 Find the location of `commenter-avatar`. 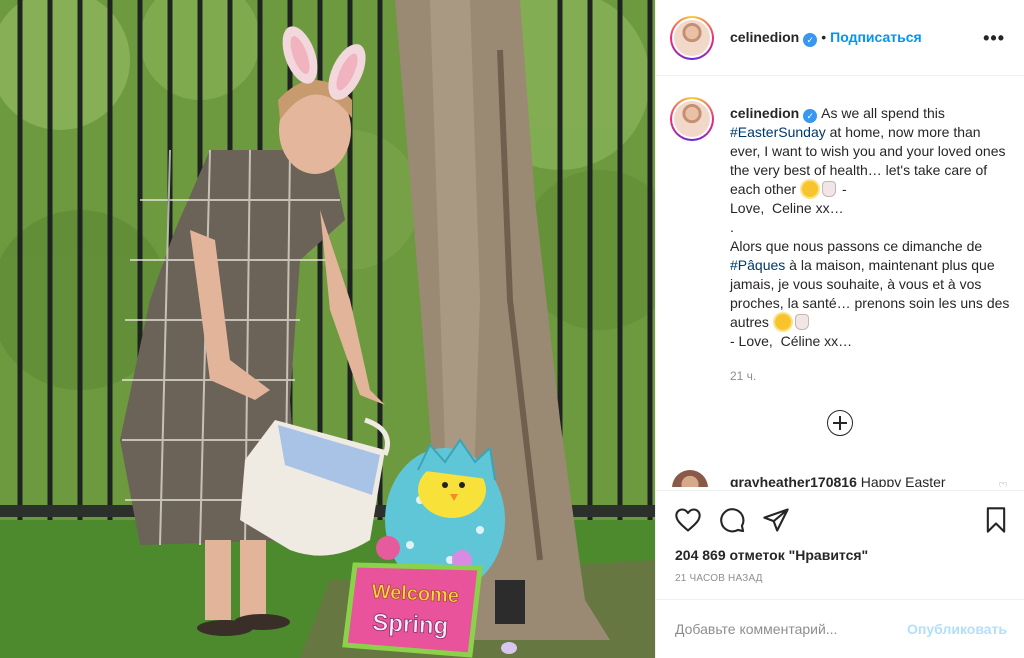

commenter-avatar is located at coordinates (690, 478).